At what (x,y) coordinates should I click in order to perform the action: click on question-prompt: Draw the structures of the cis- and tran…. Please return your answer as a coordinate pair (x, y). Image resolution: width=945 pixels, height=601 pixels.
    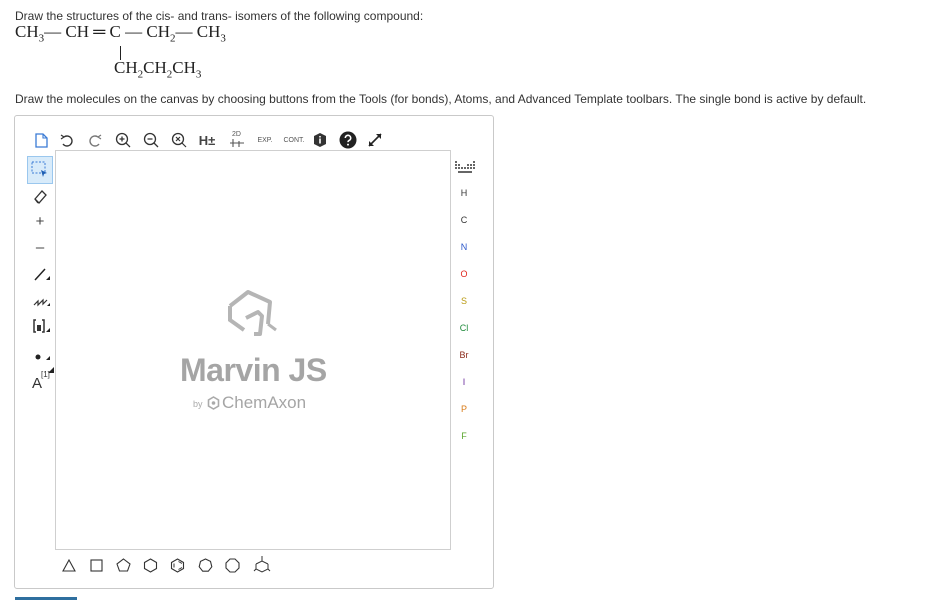
    Looking at the image, I should click on (219, 16).